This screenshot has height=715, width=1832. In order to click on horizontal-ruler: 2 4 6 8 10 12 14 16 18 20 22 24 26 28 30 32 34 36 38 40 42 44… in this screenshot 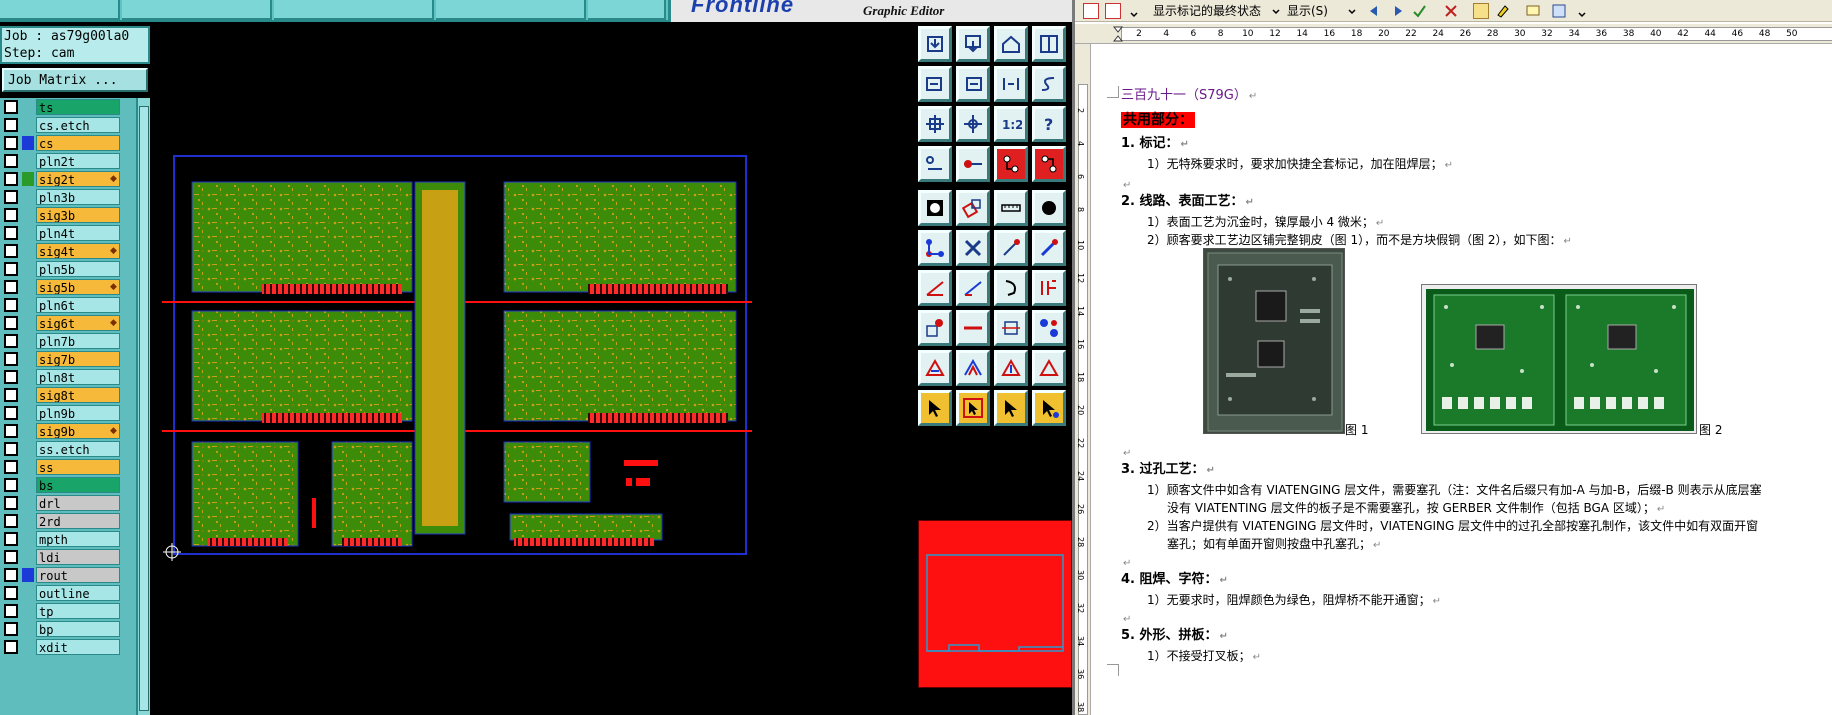, I will do `click(1453, 34)`.